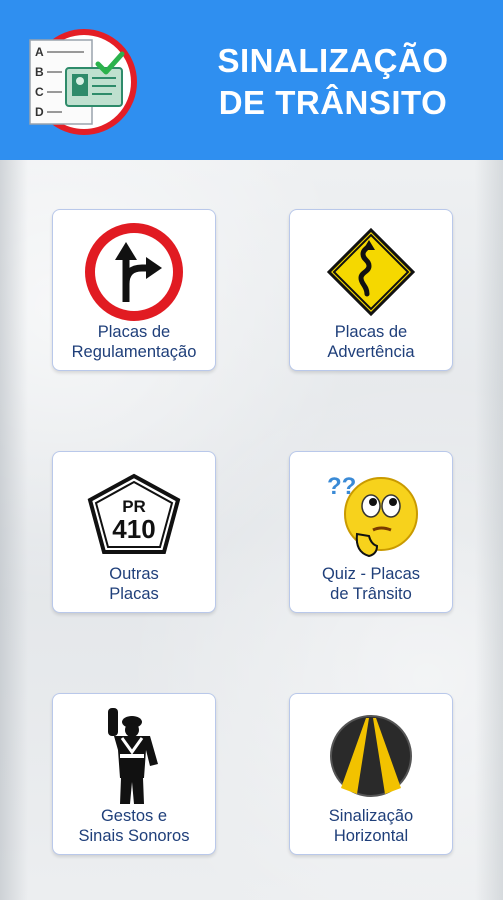 The height and width of the screenshot is (900, 503). Describe the element at coordinates (371, 272) in the screenshot. I see `warning-sign-icon` at that location.